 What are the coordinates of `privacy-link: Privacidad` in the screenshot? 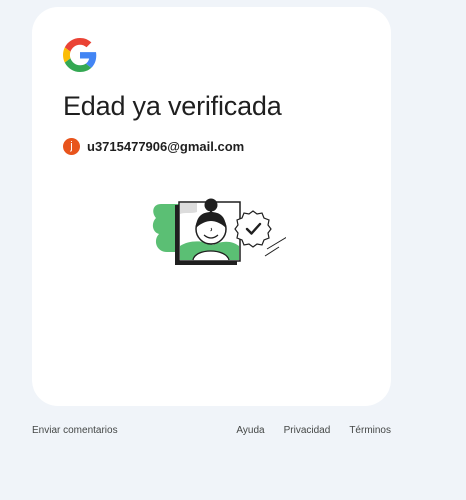 It's located at (307, 430).